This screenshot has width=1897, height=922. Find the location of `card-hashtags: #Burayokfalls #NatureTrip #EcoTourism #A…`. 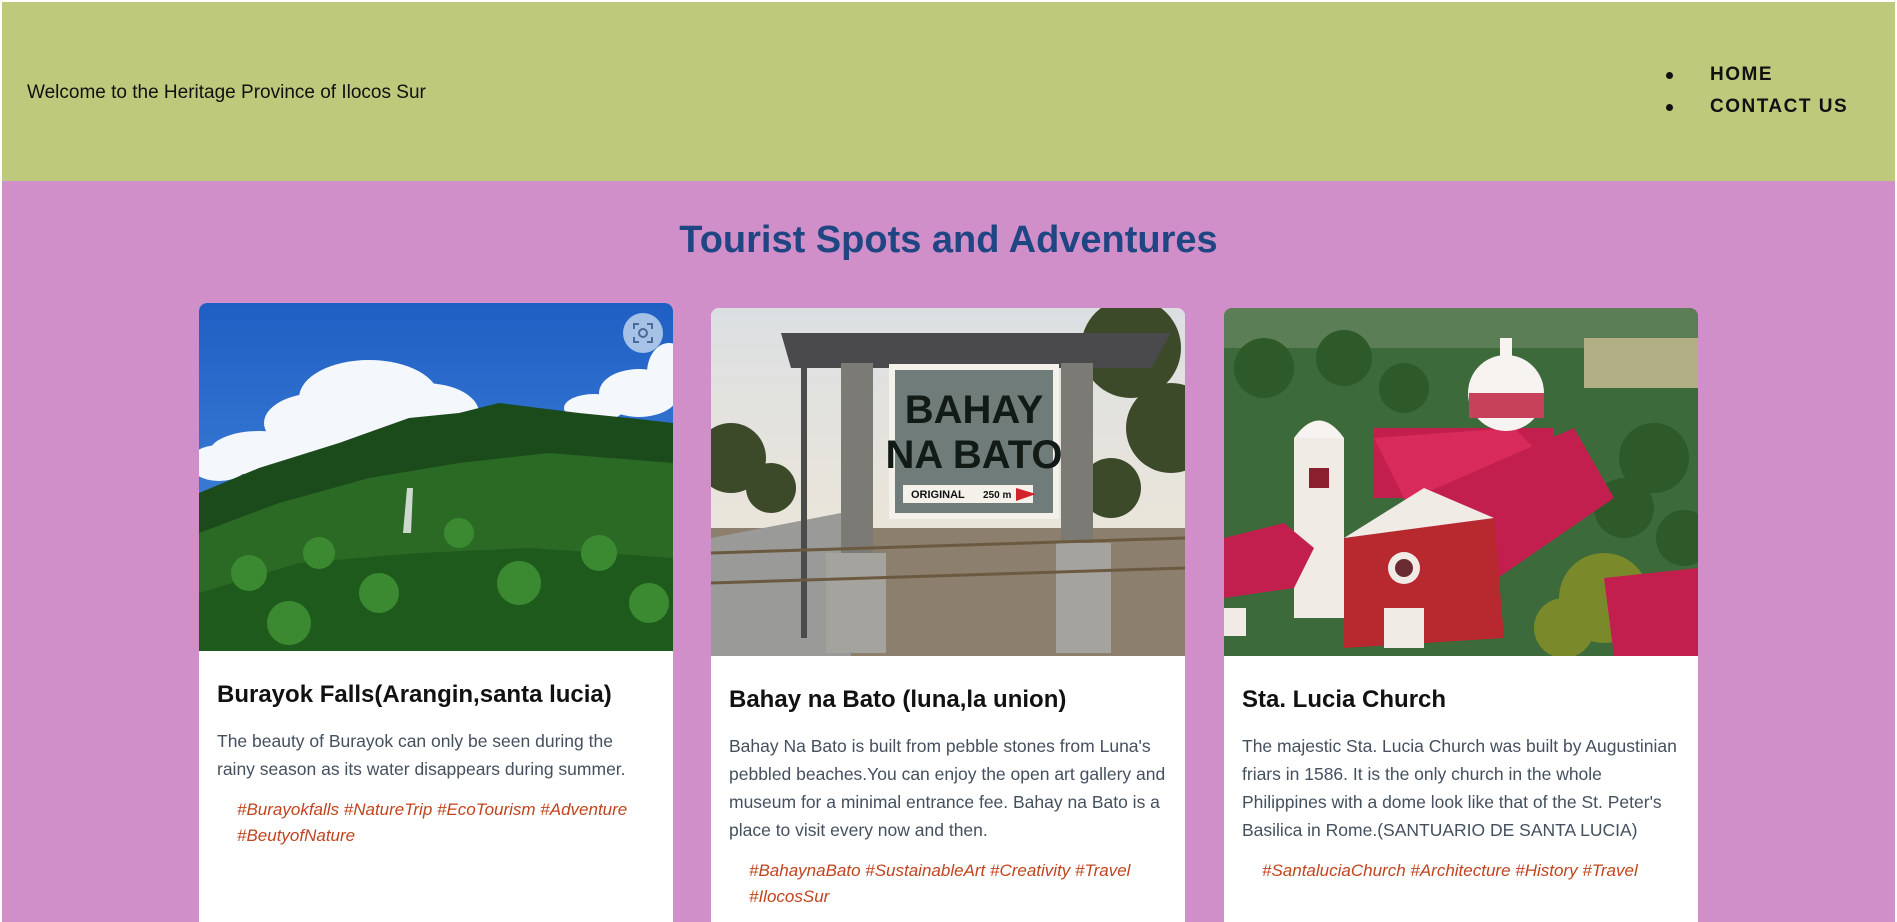

card-hashtags: #Burayokfalls #NatureTrip #EcoTourism #A… is located at coordinates (432, 822).